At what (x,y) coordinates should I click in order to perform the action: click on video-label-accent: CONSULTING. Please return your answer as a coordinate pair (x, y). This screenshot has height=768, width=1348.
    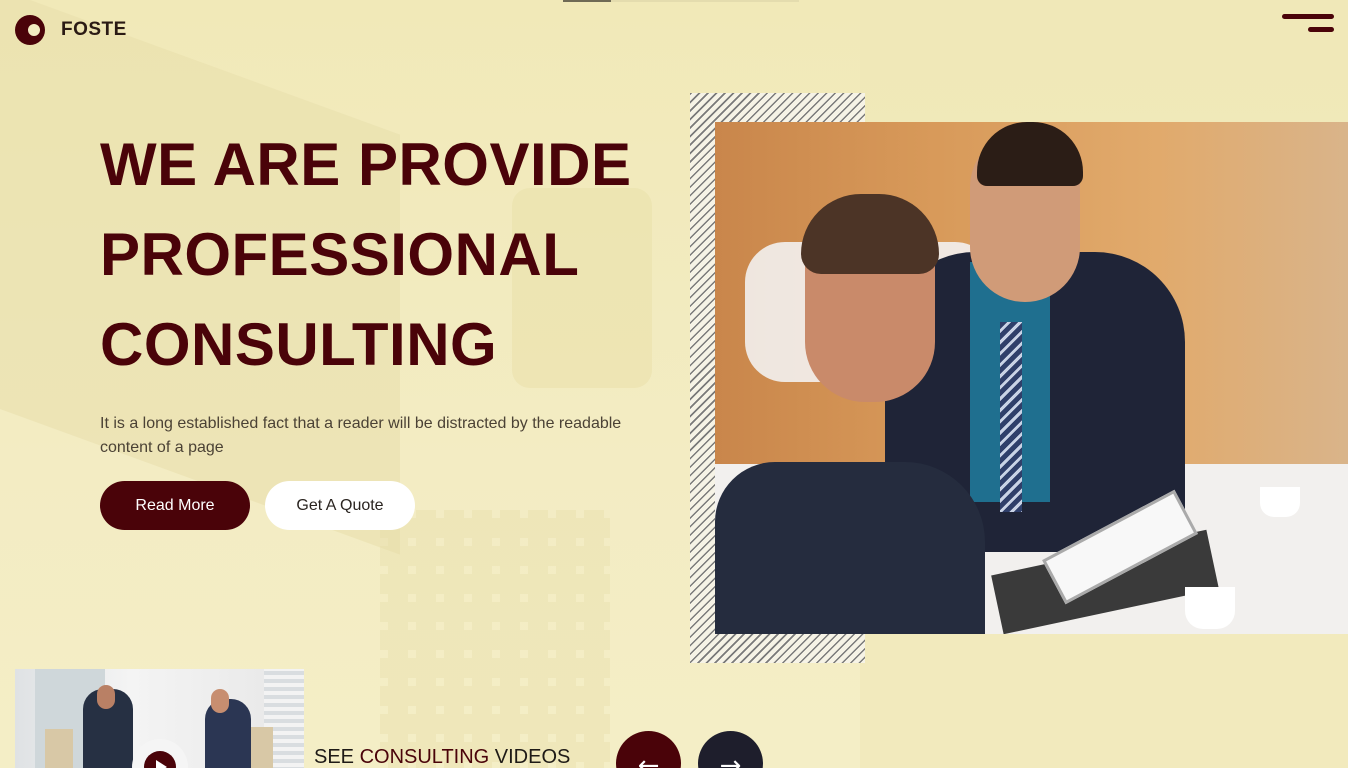
    Looking at the image, I should click on (424, 757).